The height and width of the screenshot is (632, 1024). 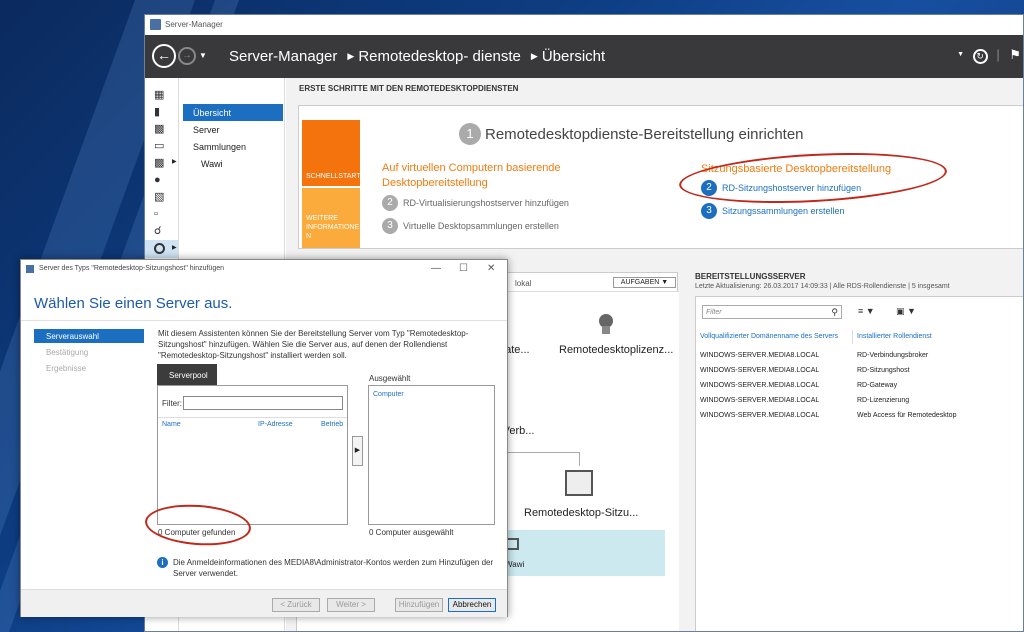 I want to click on local-server-icon: ▮, so click(x=160, y=112).